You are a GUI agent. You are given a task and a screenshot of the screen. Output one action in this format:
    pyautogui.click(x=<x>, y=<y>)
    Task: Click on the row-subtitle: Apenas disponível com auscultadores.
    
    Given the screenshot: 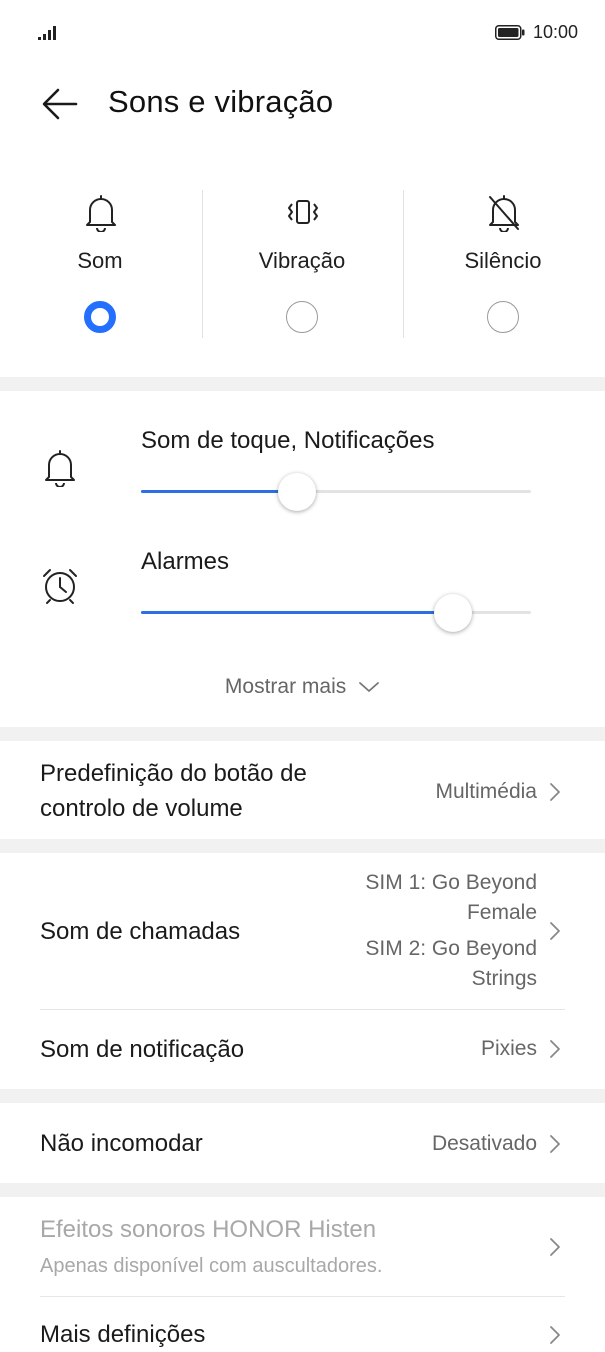 What is the action you would take?
    pyautogui.click(x=211, y=1266)
    